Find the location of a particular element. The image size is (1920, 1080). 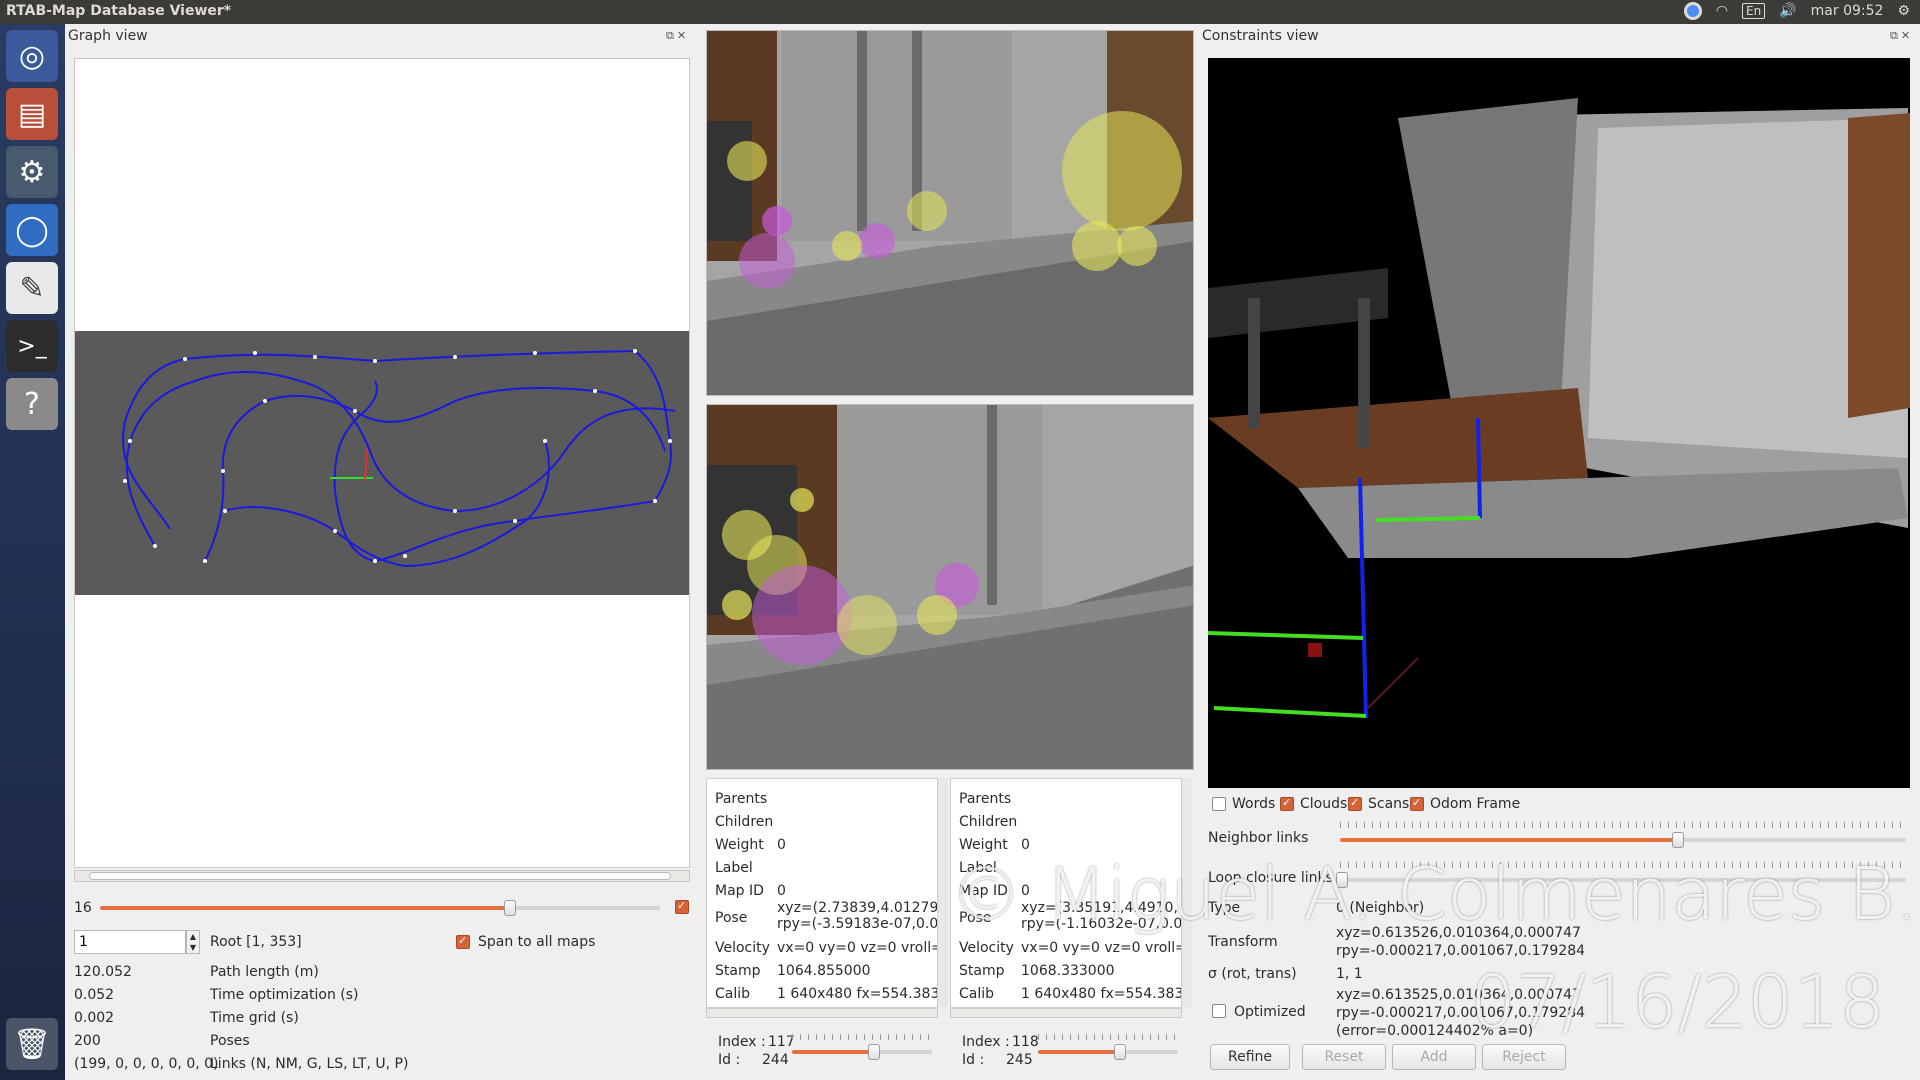

scrollbar-thumb is located at coordinates (380, 876).